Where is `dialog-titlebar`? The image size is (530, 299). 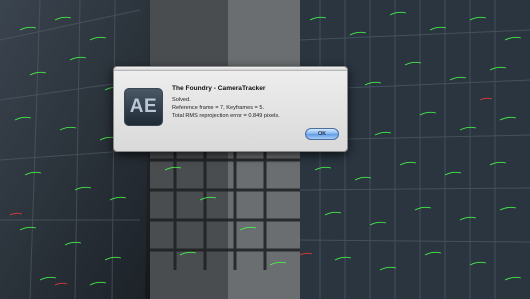 dialog-titlebar is located at coordinates (230, 69).